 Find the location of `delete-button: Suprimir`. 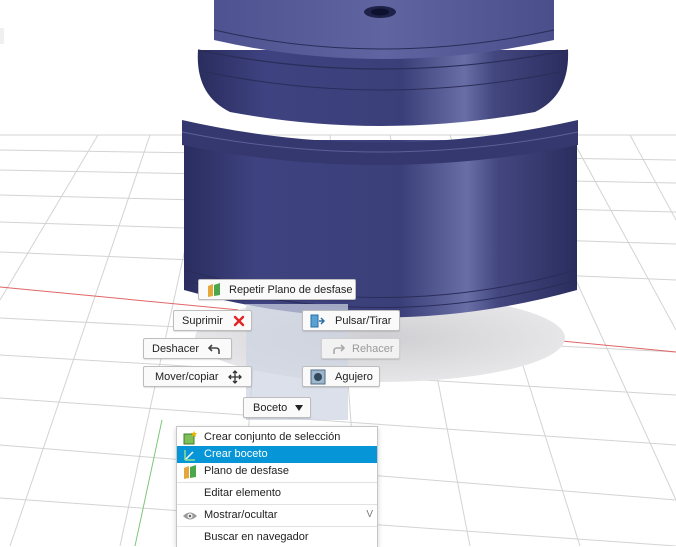

delete-button: Suprimir is located at coordinates (212, 320).